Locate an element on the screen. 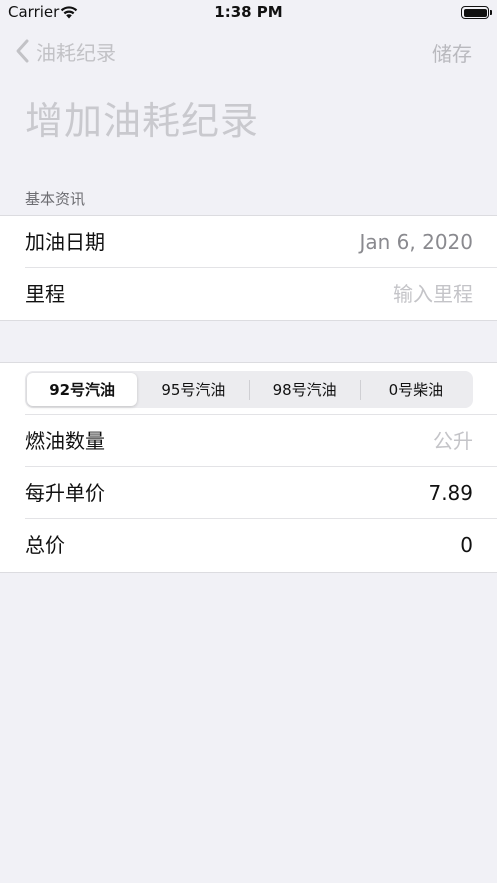 The height and width of the screenshot is (883, 497). section-header-basic: 基本资讯 is located at coordinates (55, 199).